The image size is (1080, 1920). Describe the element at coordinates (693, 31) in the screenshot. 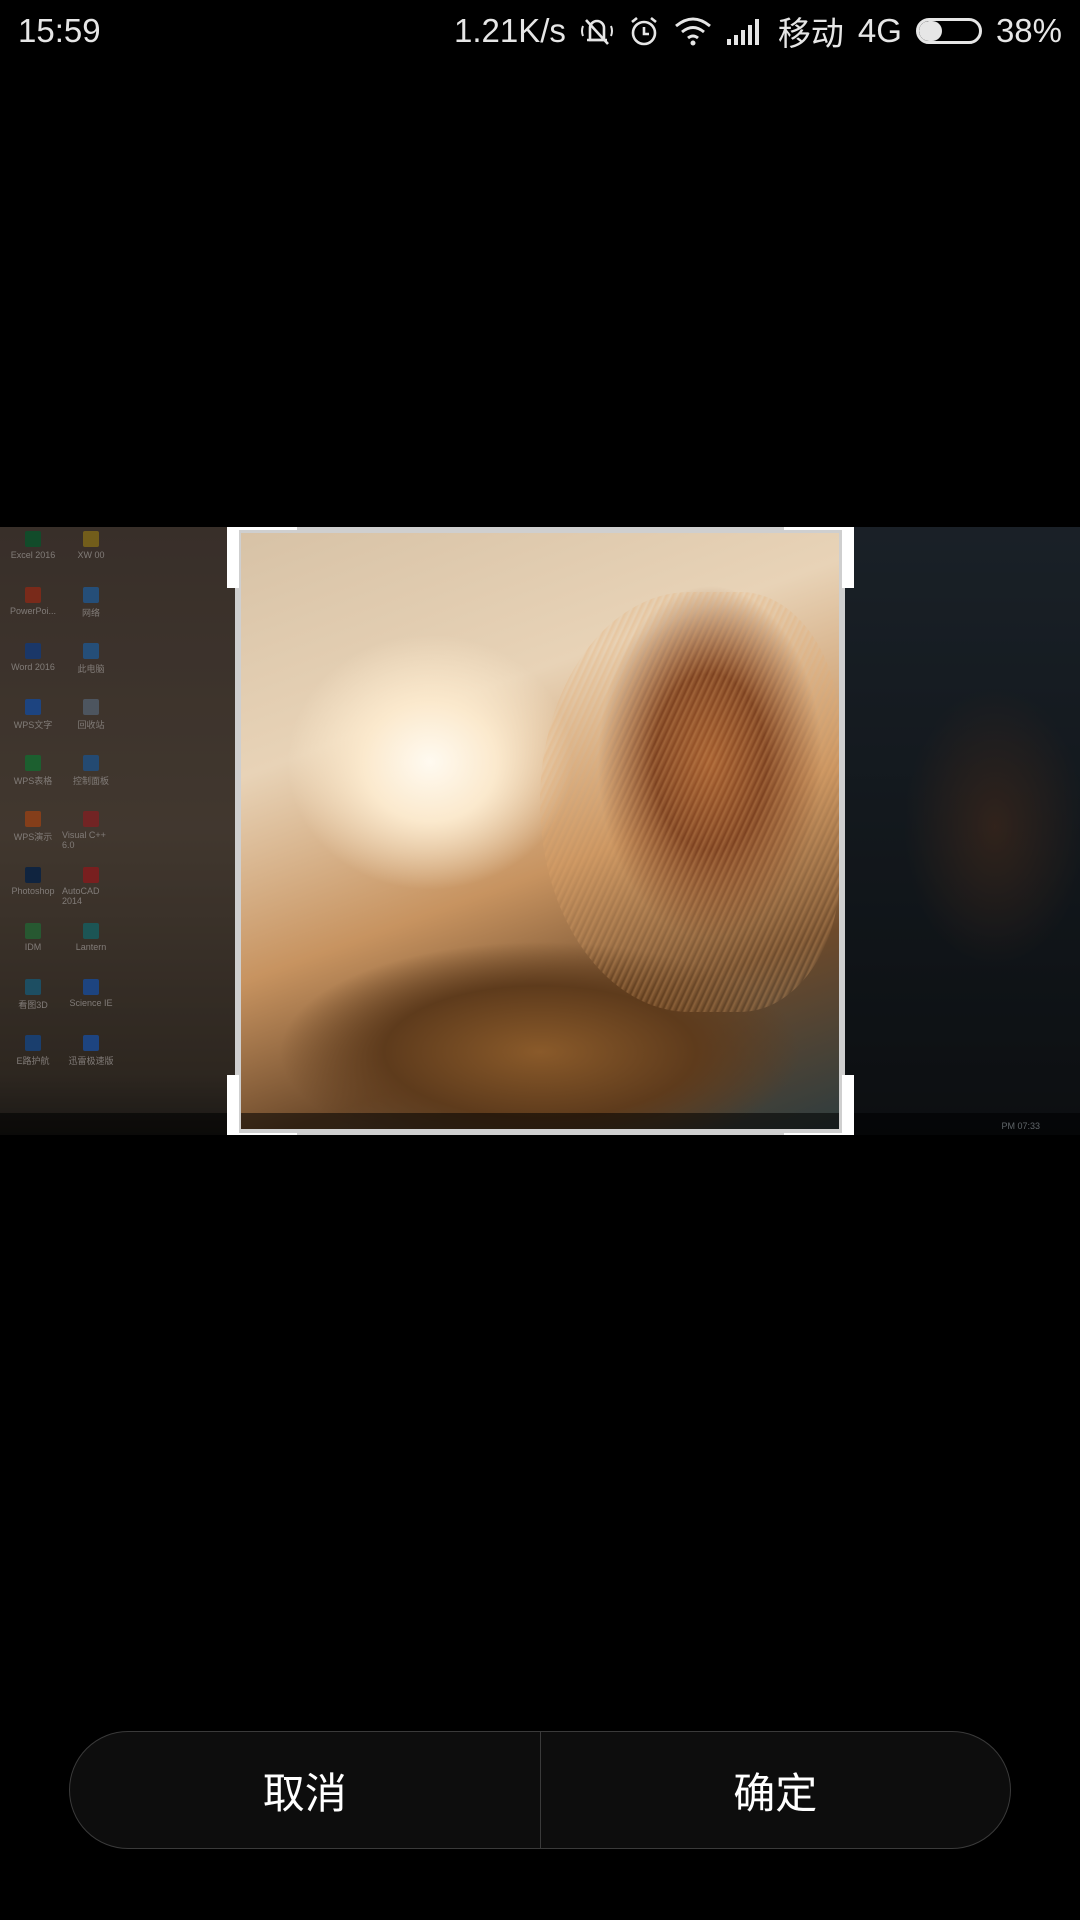

I see `wifi-icon` at that location.